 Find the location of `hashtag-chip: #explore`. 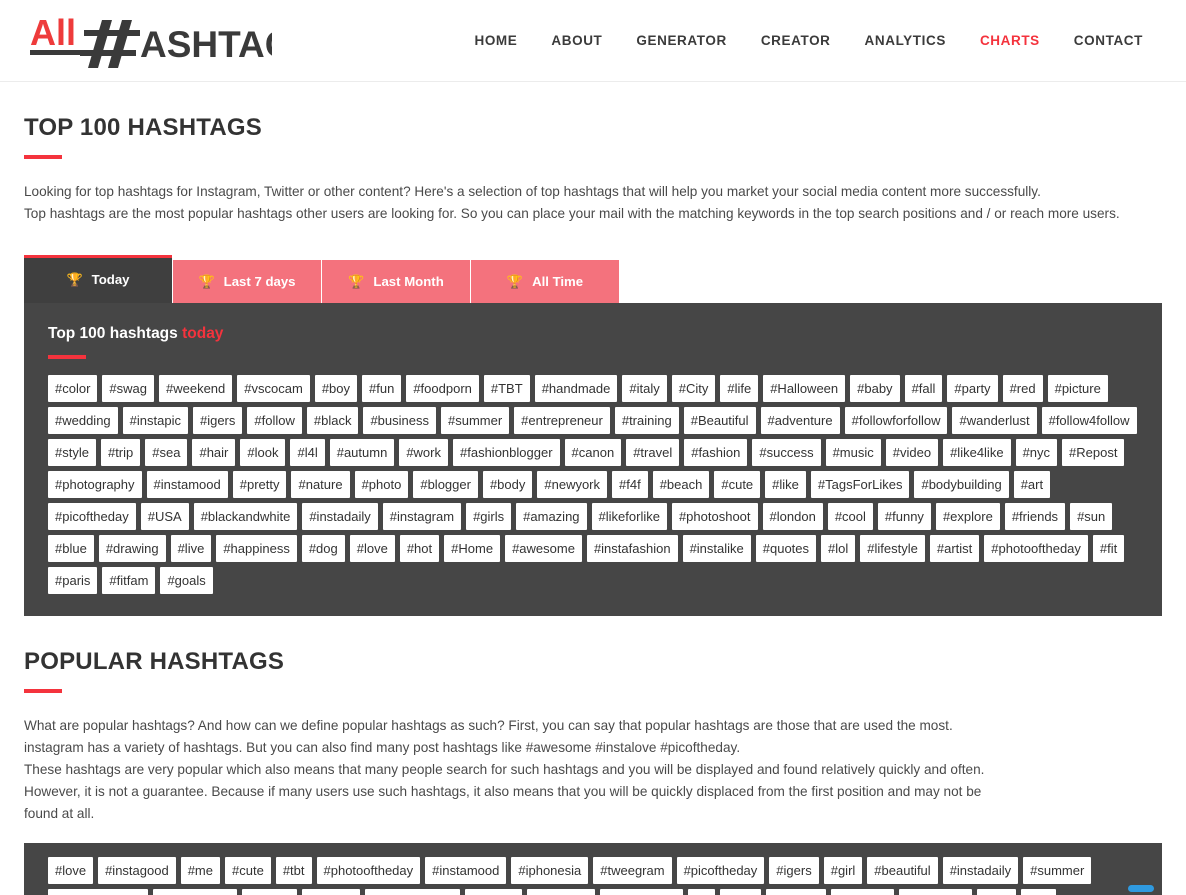

hashtag-chip: #explore is located at coordinates (967, 516).